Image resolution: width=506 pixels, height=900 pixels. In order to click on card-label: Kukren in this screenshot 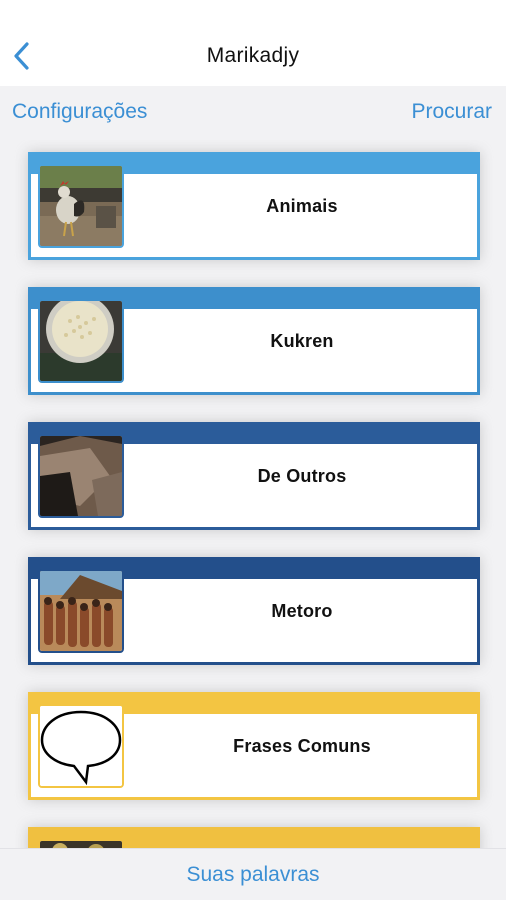, I will do `click(302, 341)`.